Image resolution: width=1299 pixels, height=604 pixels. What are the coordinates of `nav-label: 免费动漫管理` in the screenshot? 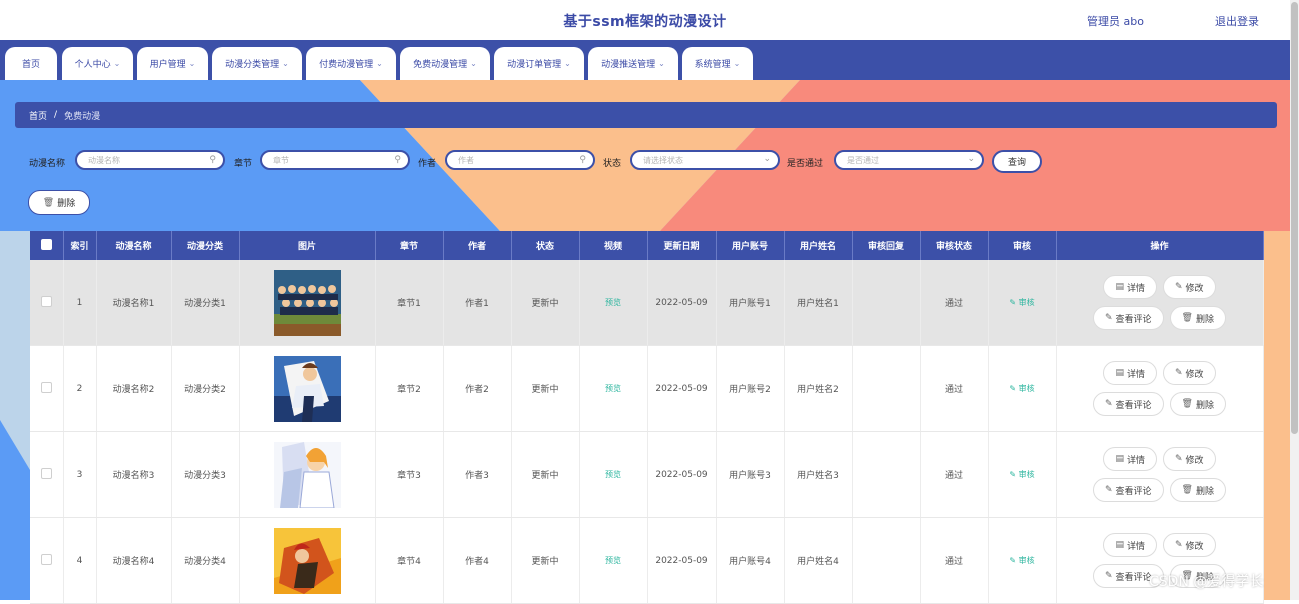 It's located at (440, 65).